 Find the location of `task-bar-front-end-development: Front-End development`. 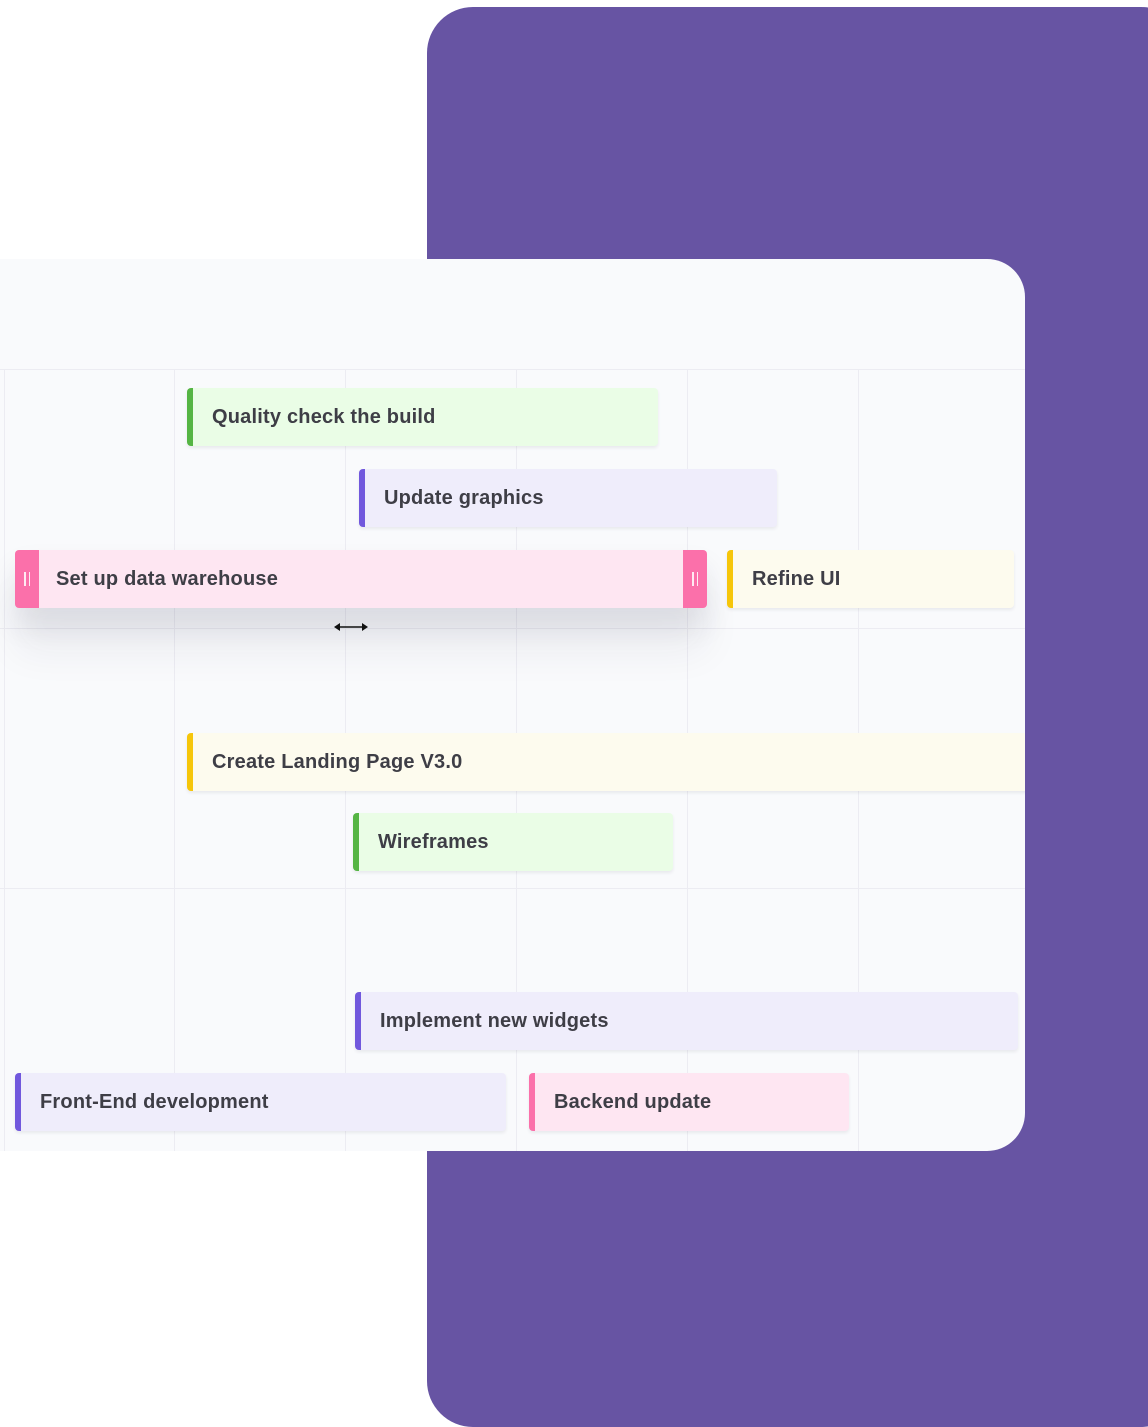

task-bar-front-end-development: Front-End development is located at coordinates (260, 1102).